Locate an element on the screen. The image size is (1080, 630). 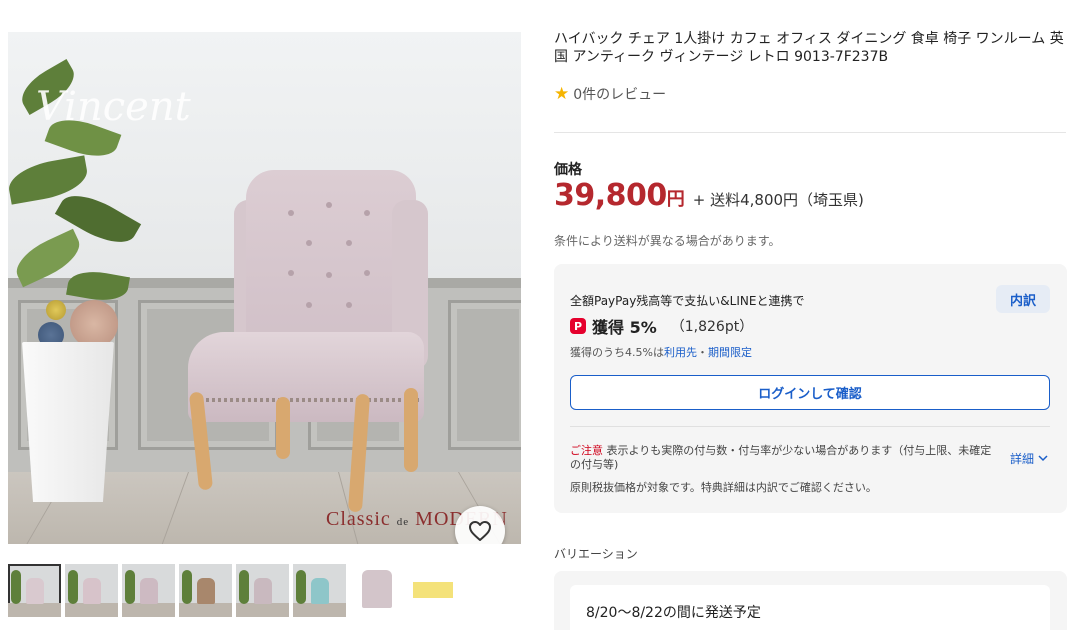
limited-period-link: 期間限定 is located at coordinates (730, 352).